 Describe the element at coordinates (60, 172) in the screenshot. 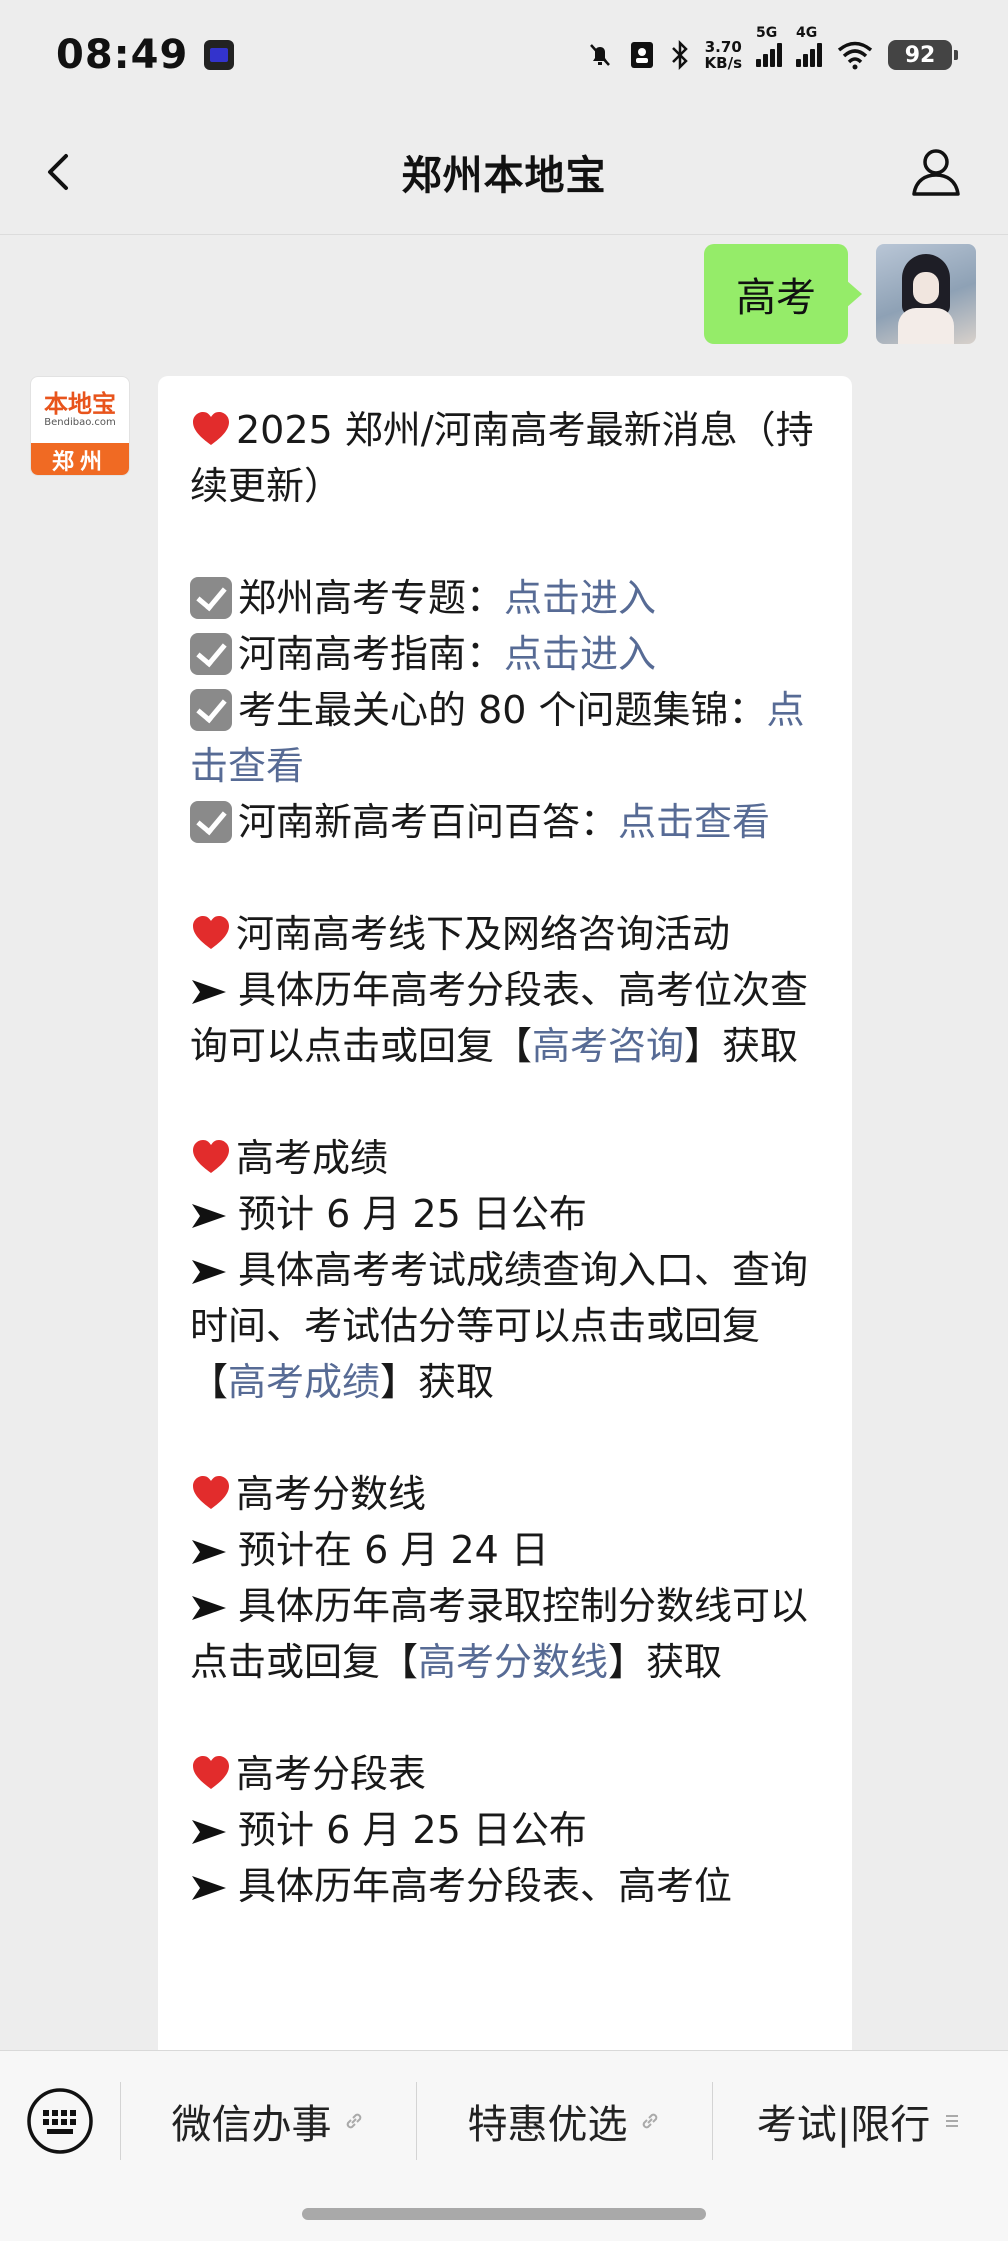

I see `back-arrow-icon` at that location.